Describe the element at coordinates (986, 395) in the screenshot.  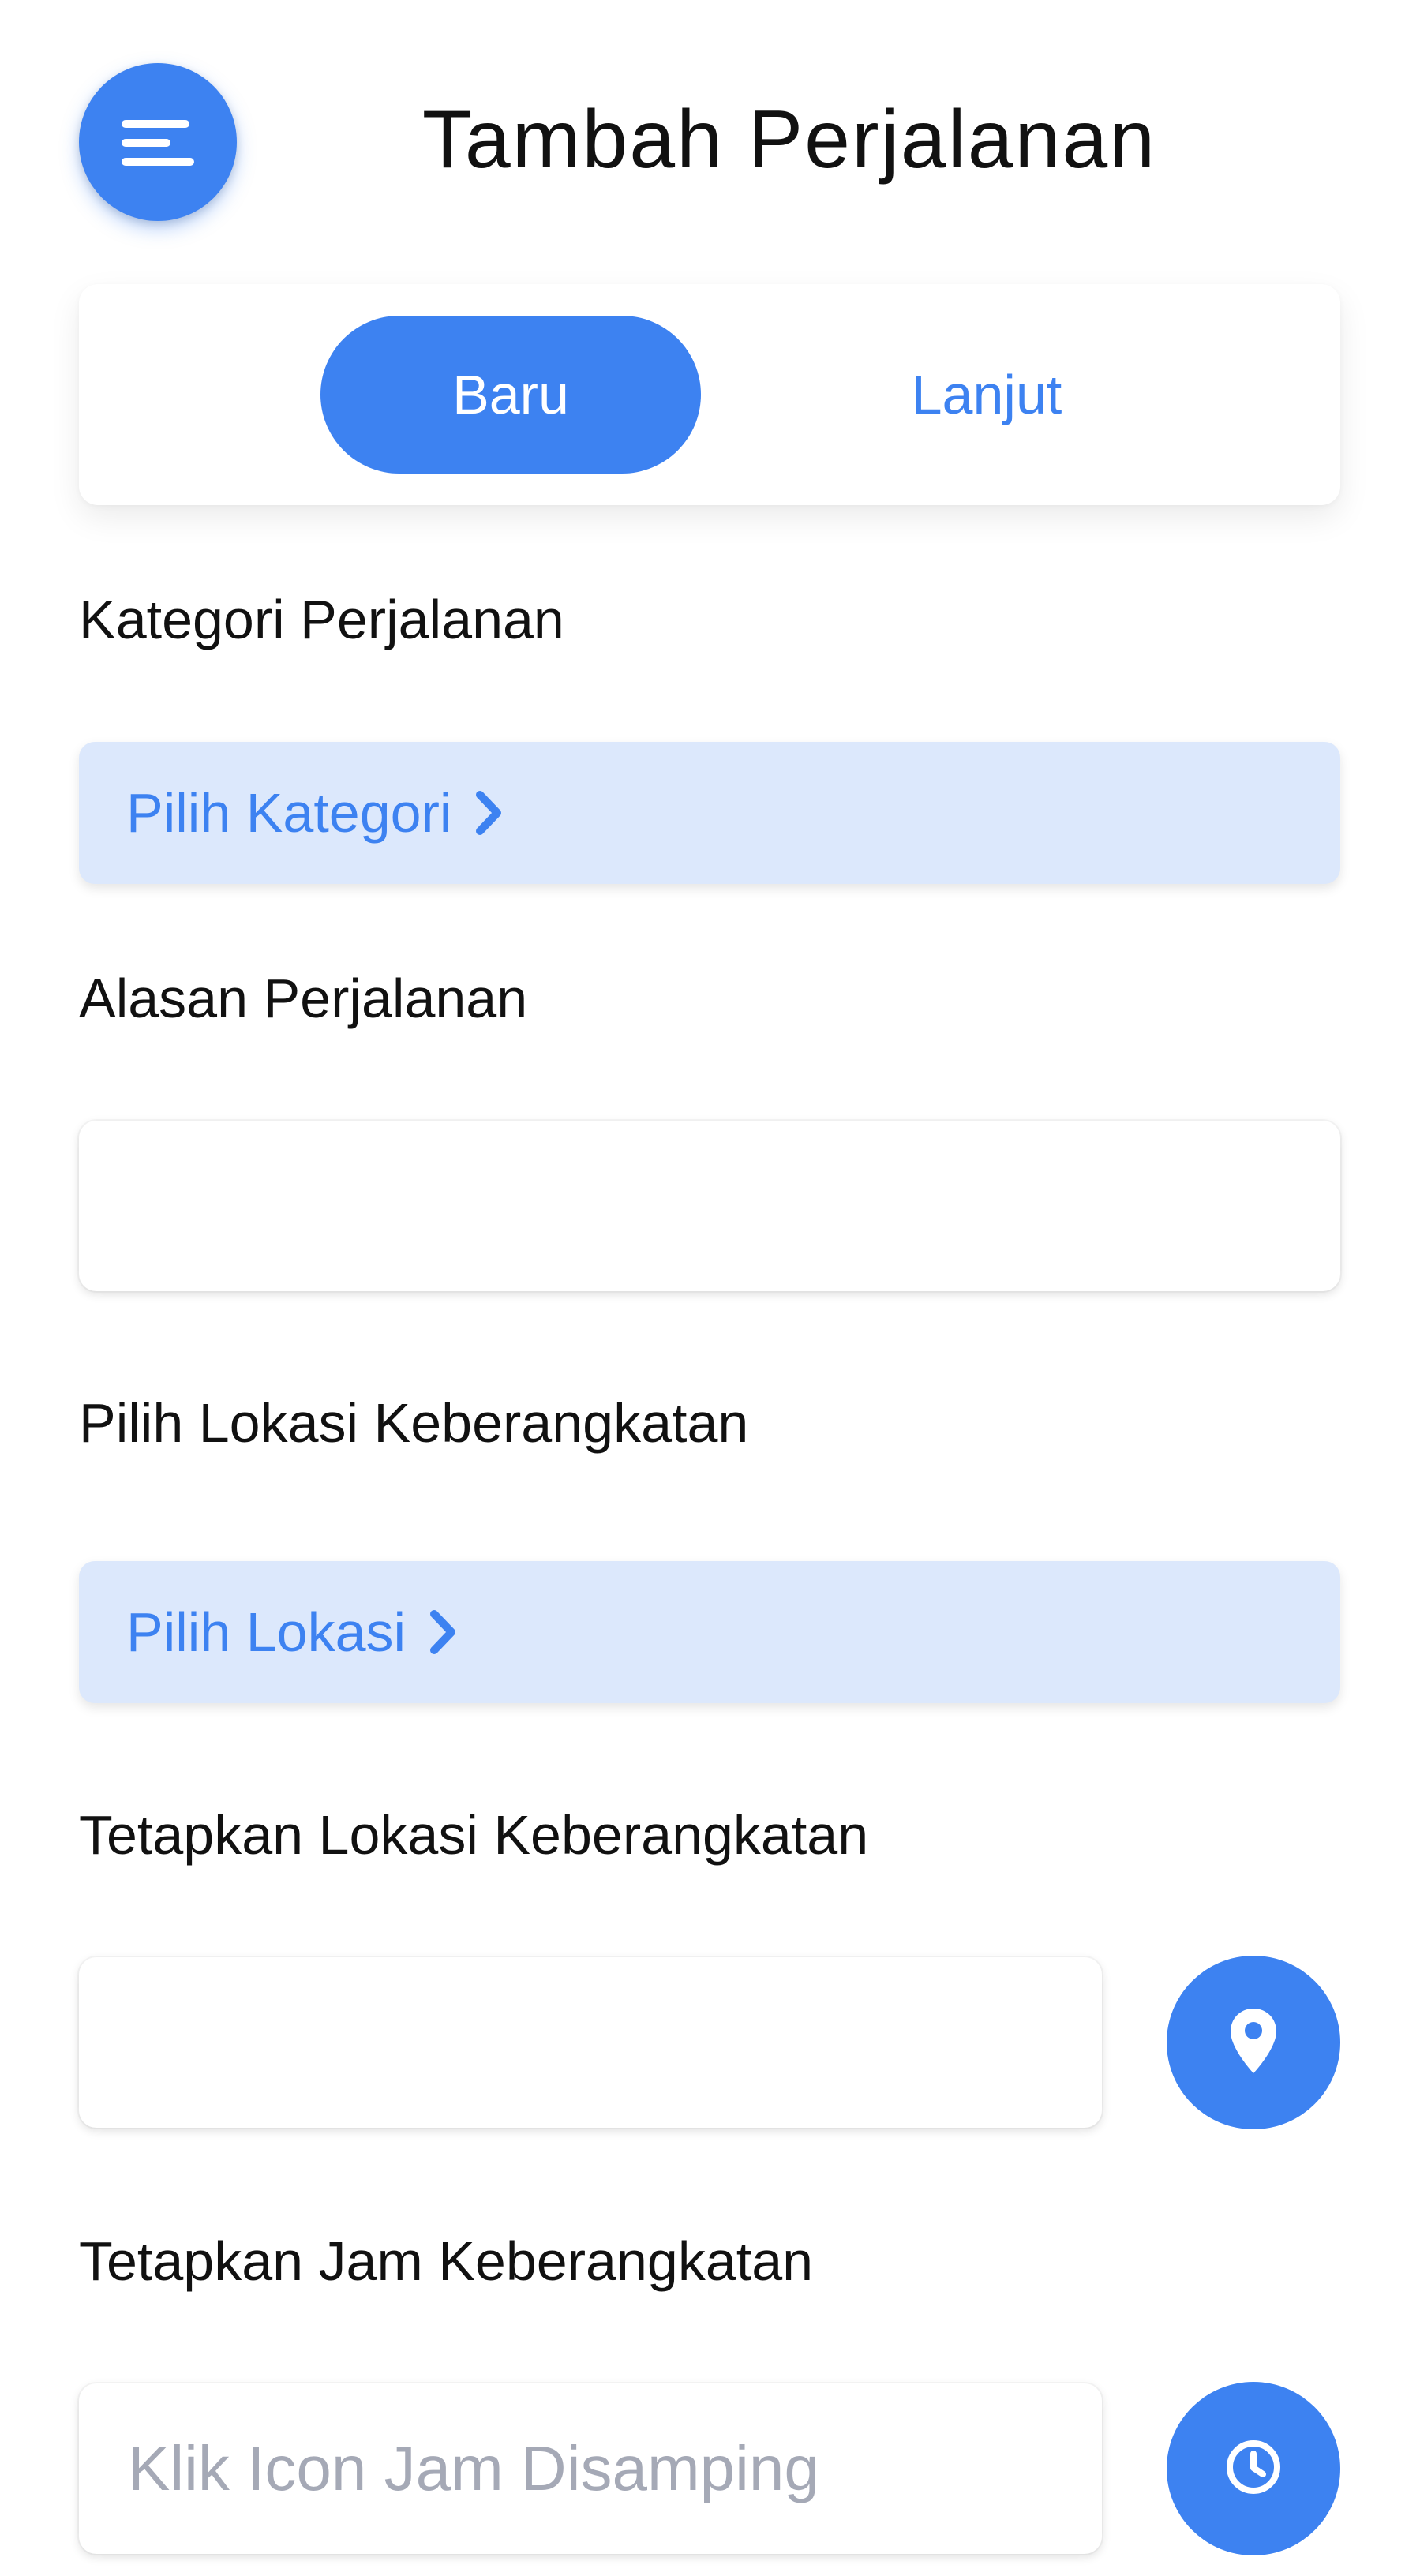
I see `tab-lanjut: Lanjut` at that location.